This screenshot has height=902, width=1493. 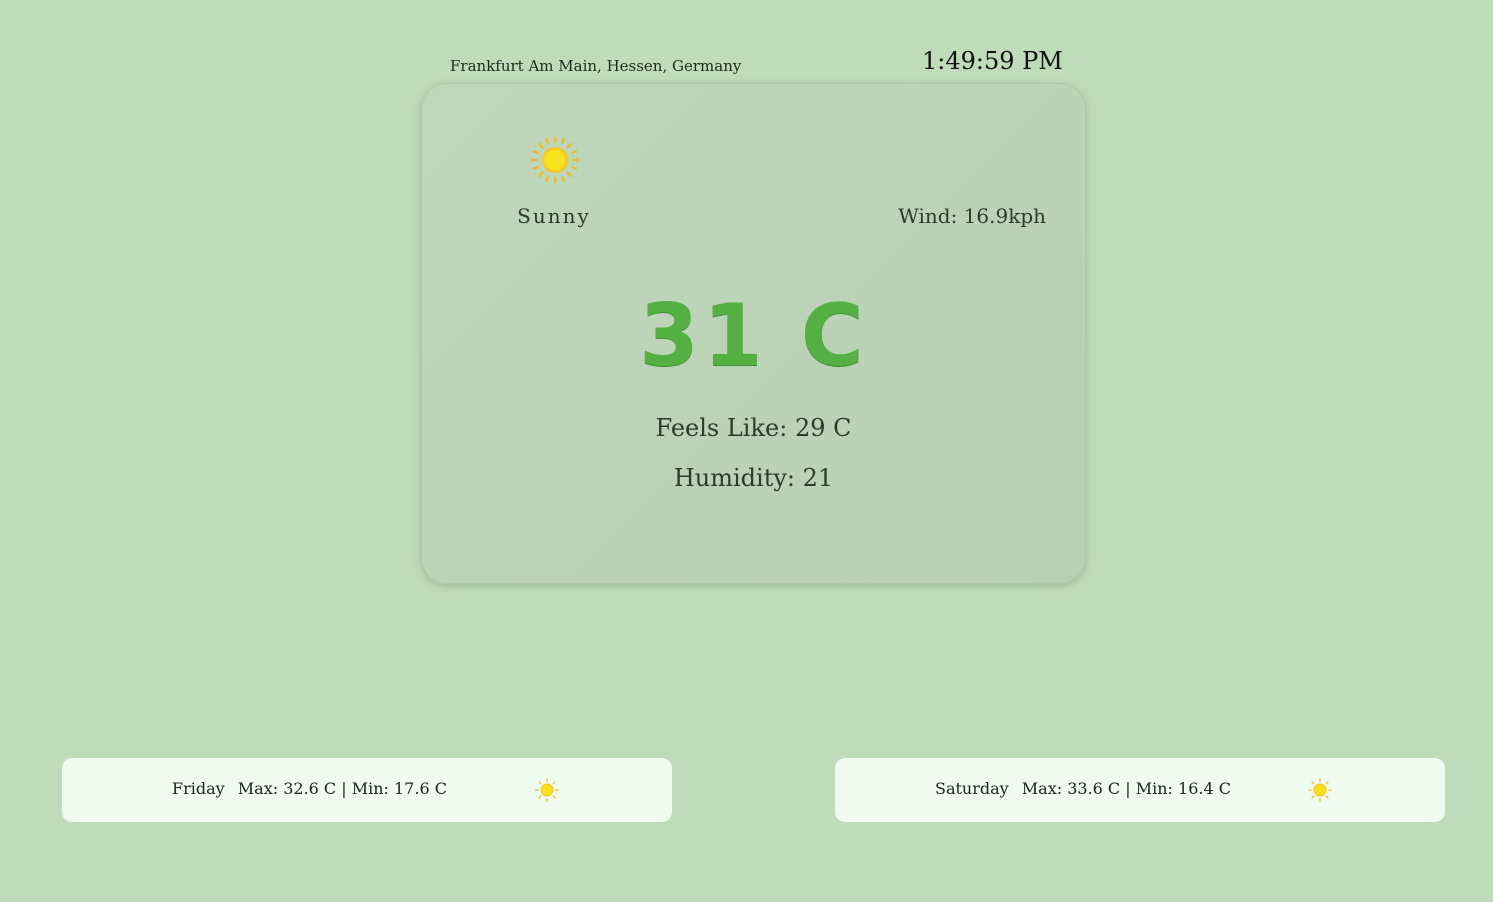 I want to click on forecast-range: Max: 33.6 C | Min: 16.4 C, so click(x=1126, y=788).